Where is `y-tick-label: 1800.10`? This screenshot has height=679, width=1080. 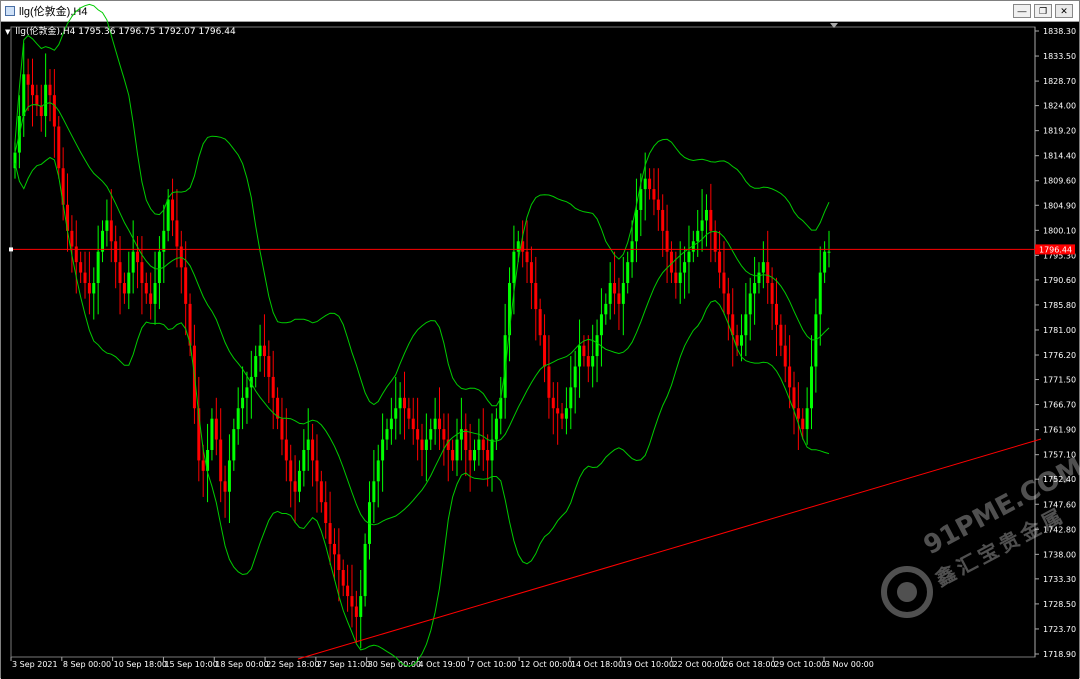
y-tick-label: 1800.10 is located at coordinates (1059, 230).